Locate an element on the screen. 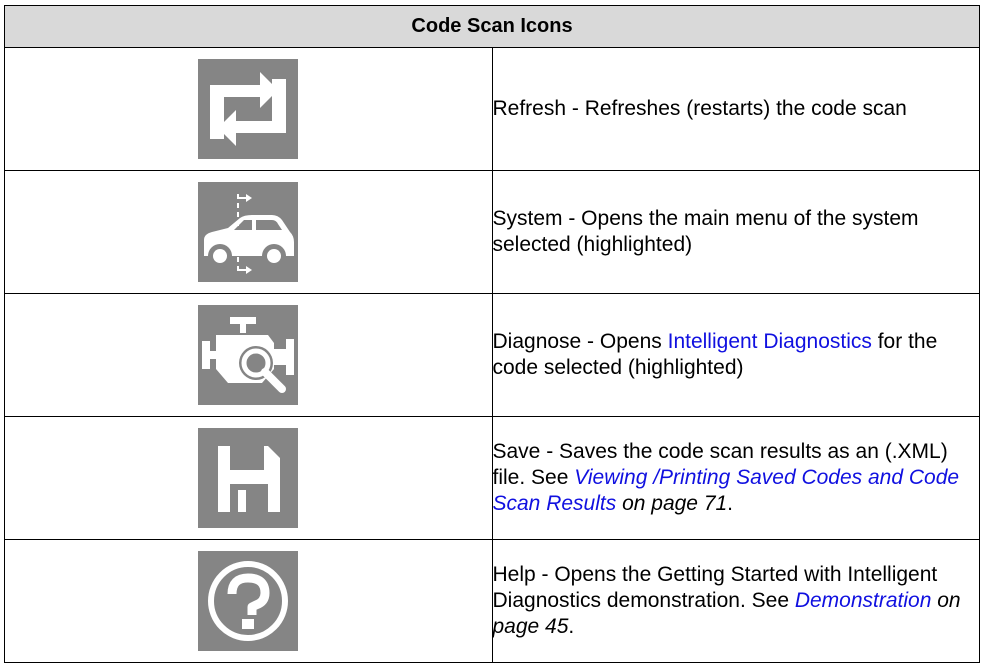  table-title: Code Scan Icons is located at coordinates (492, 26).